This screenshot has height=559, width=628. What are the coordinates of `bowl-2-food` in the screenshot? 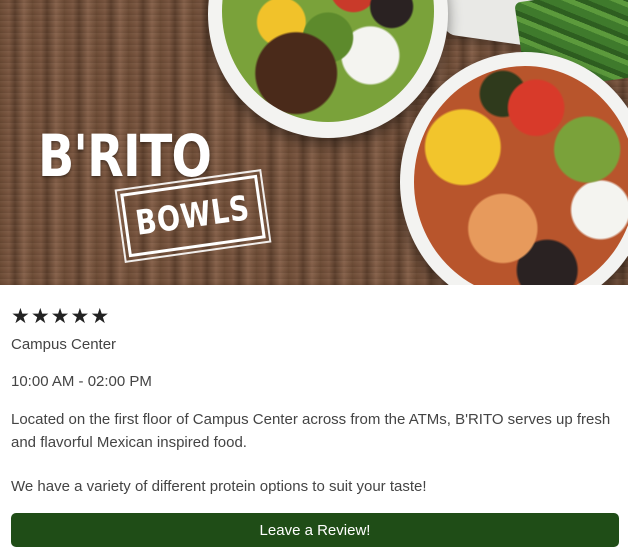 It's located at (521, 175).